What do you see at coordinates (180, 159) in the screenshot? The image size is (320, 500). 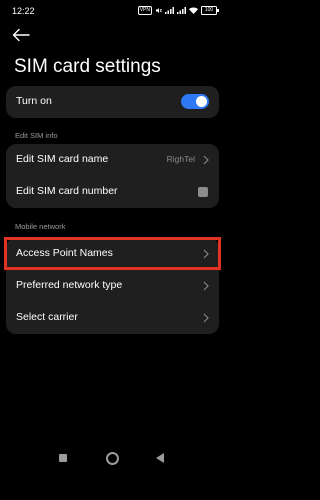 I see `sim-carrier-value: RighTel` at bounding box center [180, 159].